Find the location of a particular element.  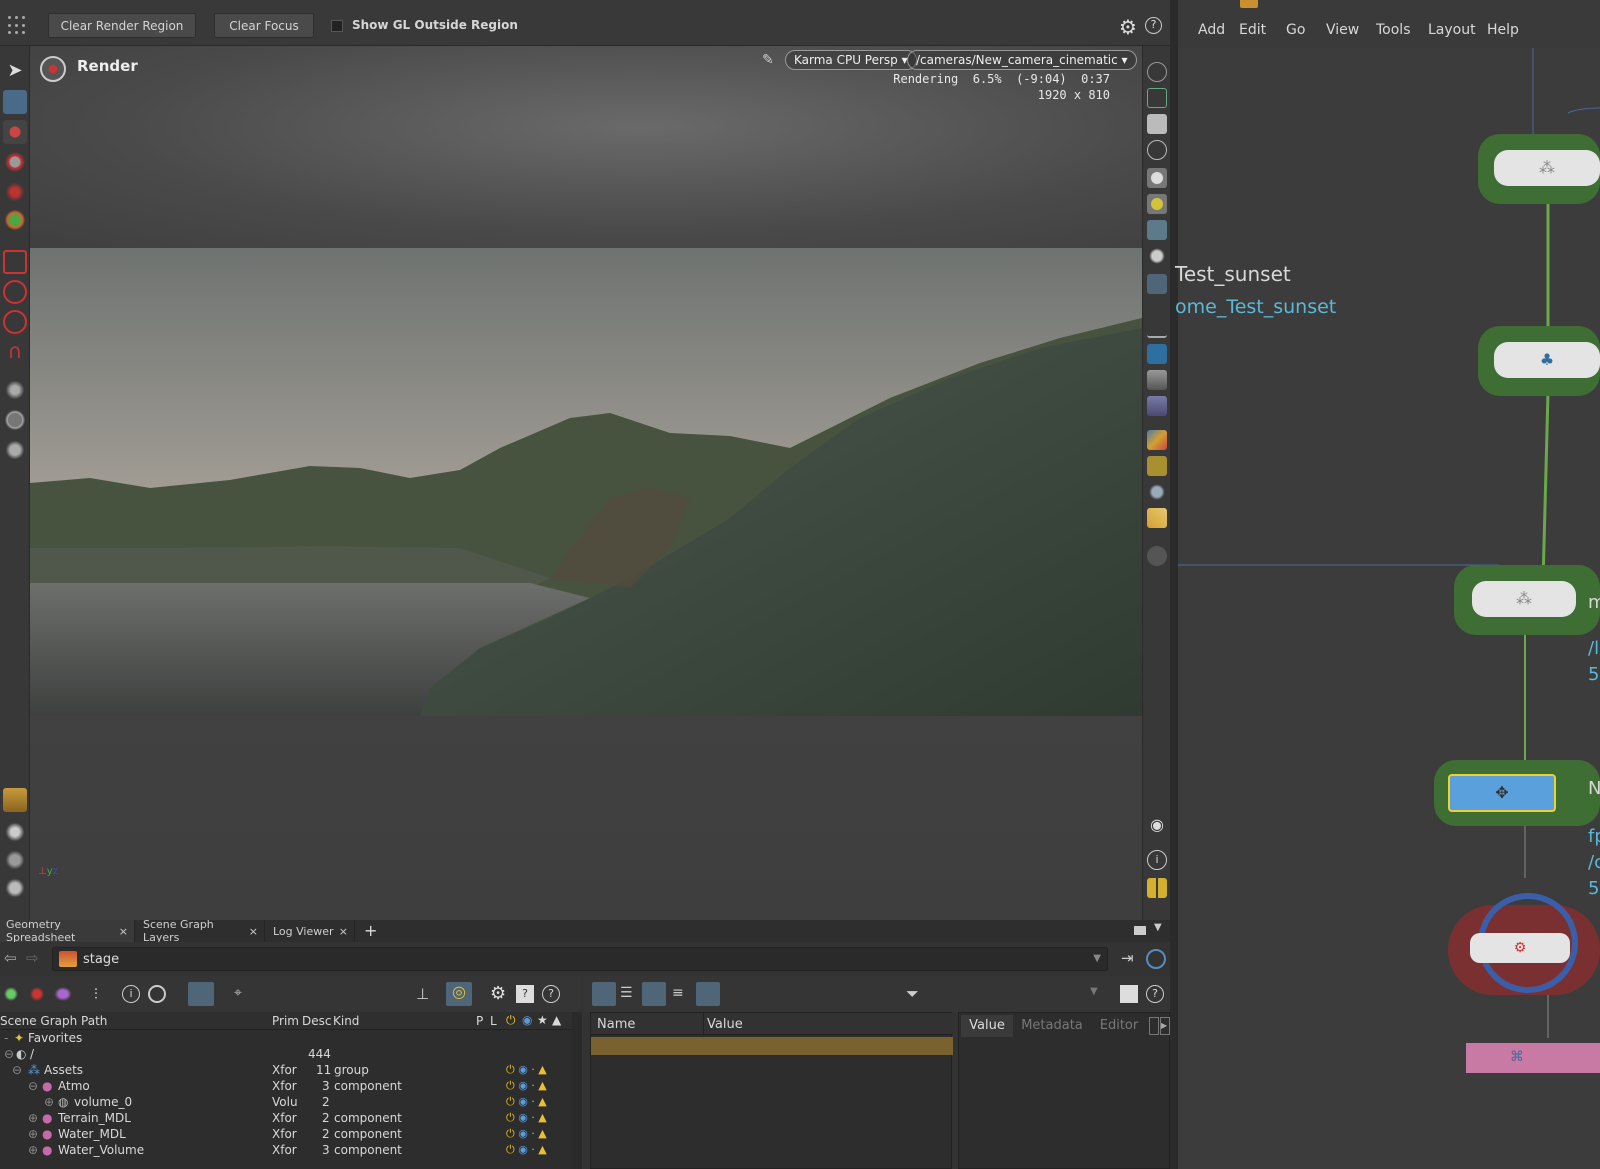

add-tab-icon: + is located at coordinates (370, 930).